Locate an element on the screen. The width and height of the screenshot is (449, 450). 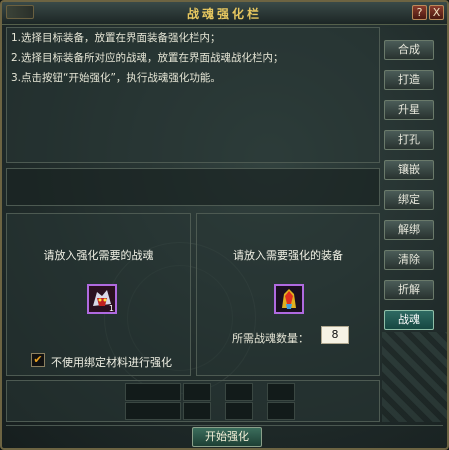
soul-slot-panel: 请放入强化需要的战魂 1 ✔ 不使用绑定材料进行强化 is located at coordinates (98, 294).